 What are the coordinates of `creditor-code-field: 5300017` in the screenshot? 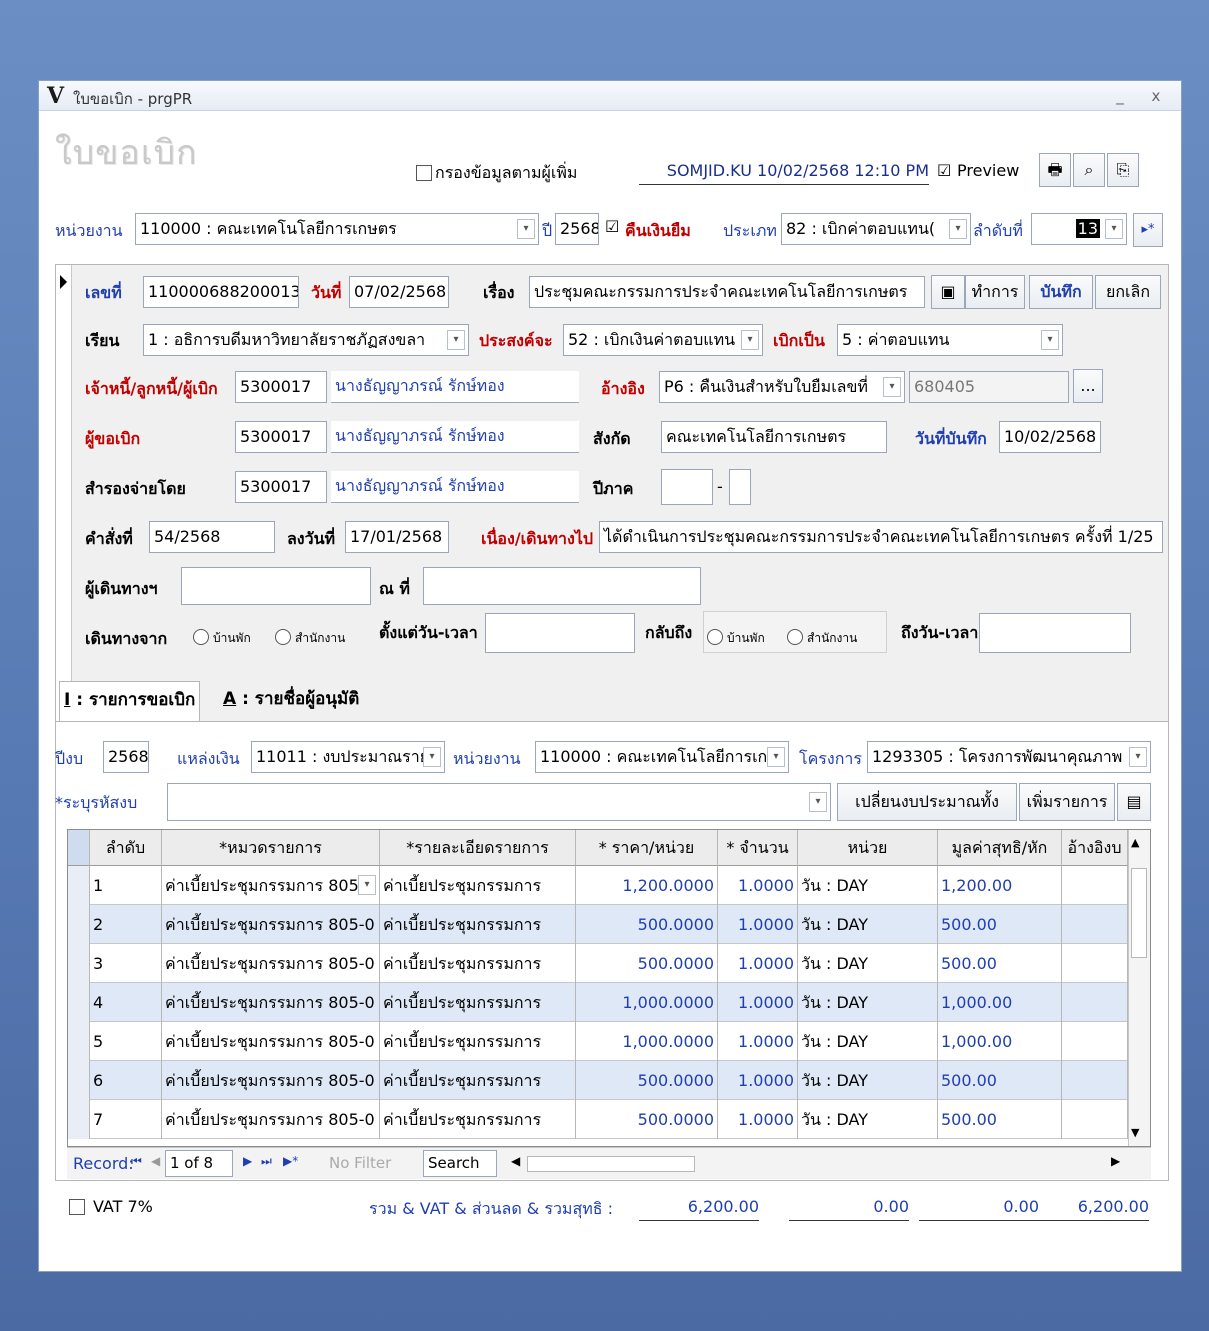 It's located at (281, 387).